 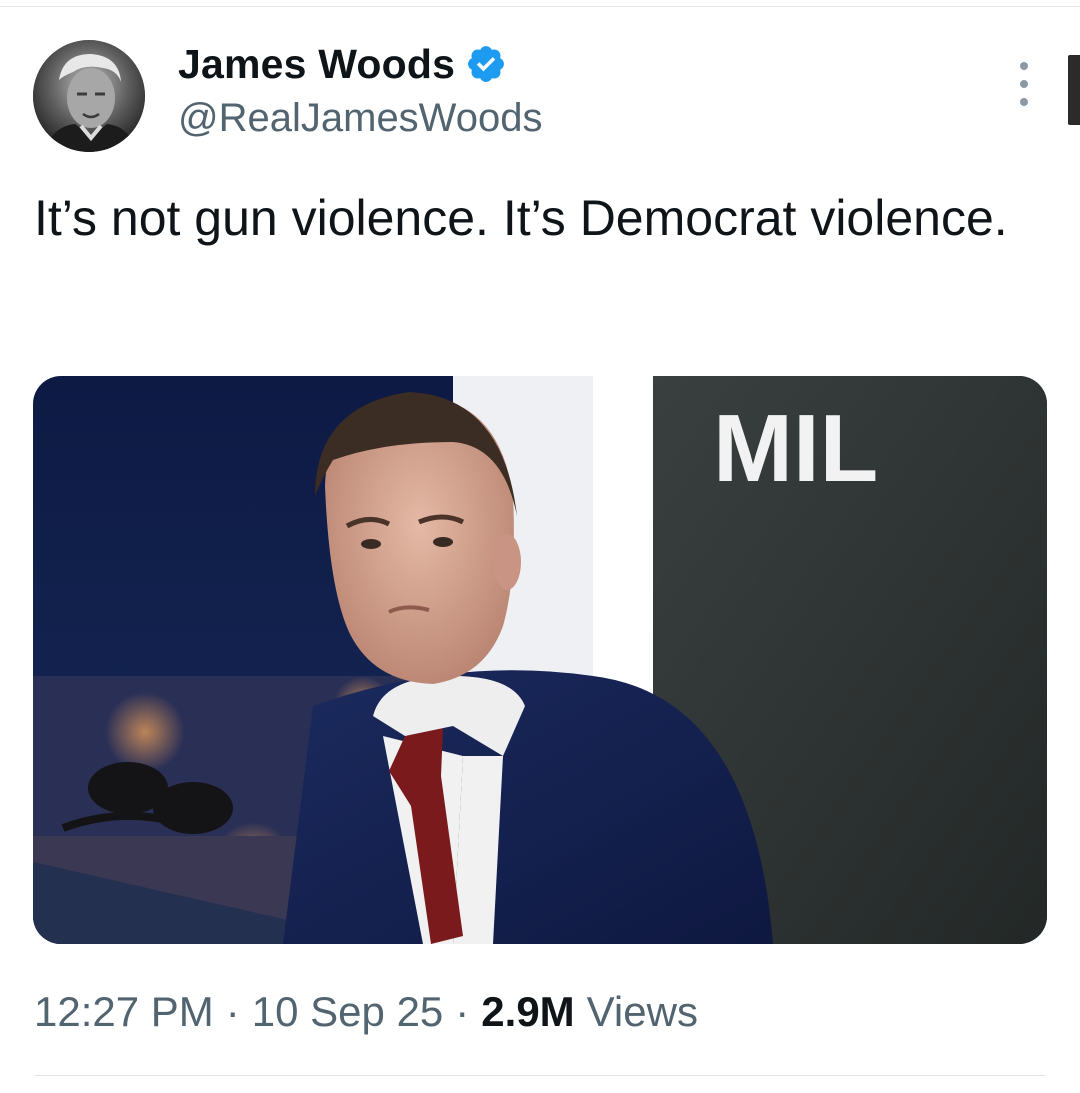 I want to click on views-count: 2.9M, so click(x=527, y=1012).